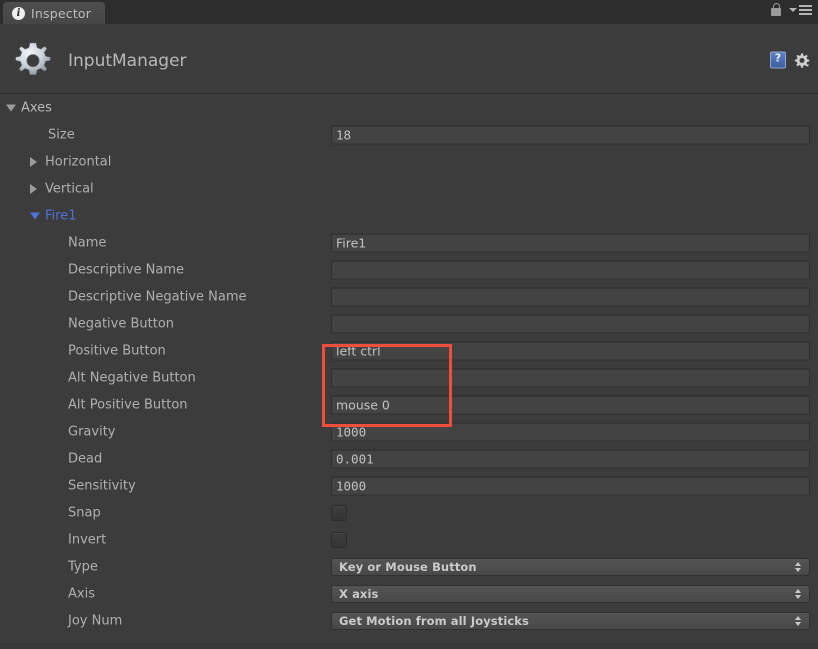 Image resolution: width=818 pixels, height=649 pixels. I want to click on property-row: Gravity 1000, so click(409, 431).